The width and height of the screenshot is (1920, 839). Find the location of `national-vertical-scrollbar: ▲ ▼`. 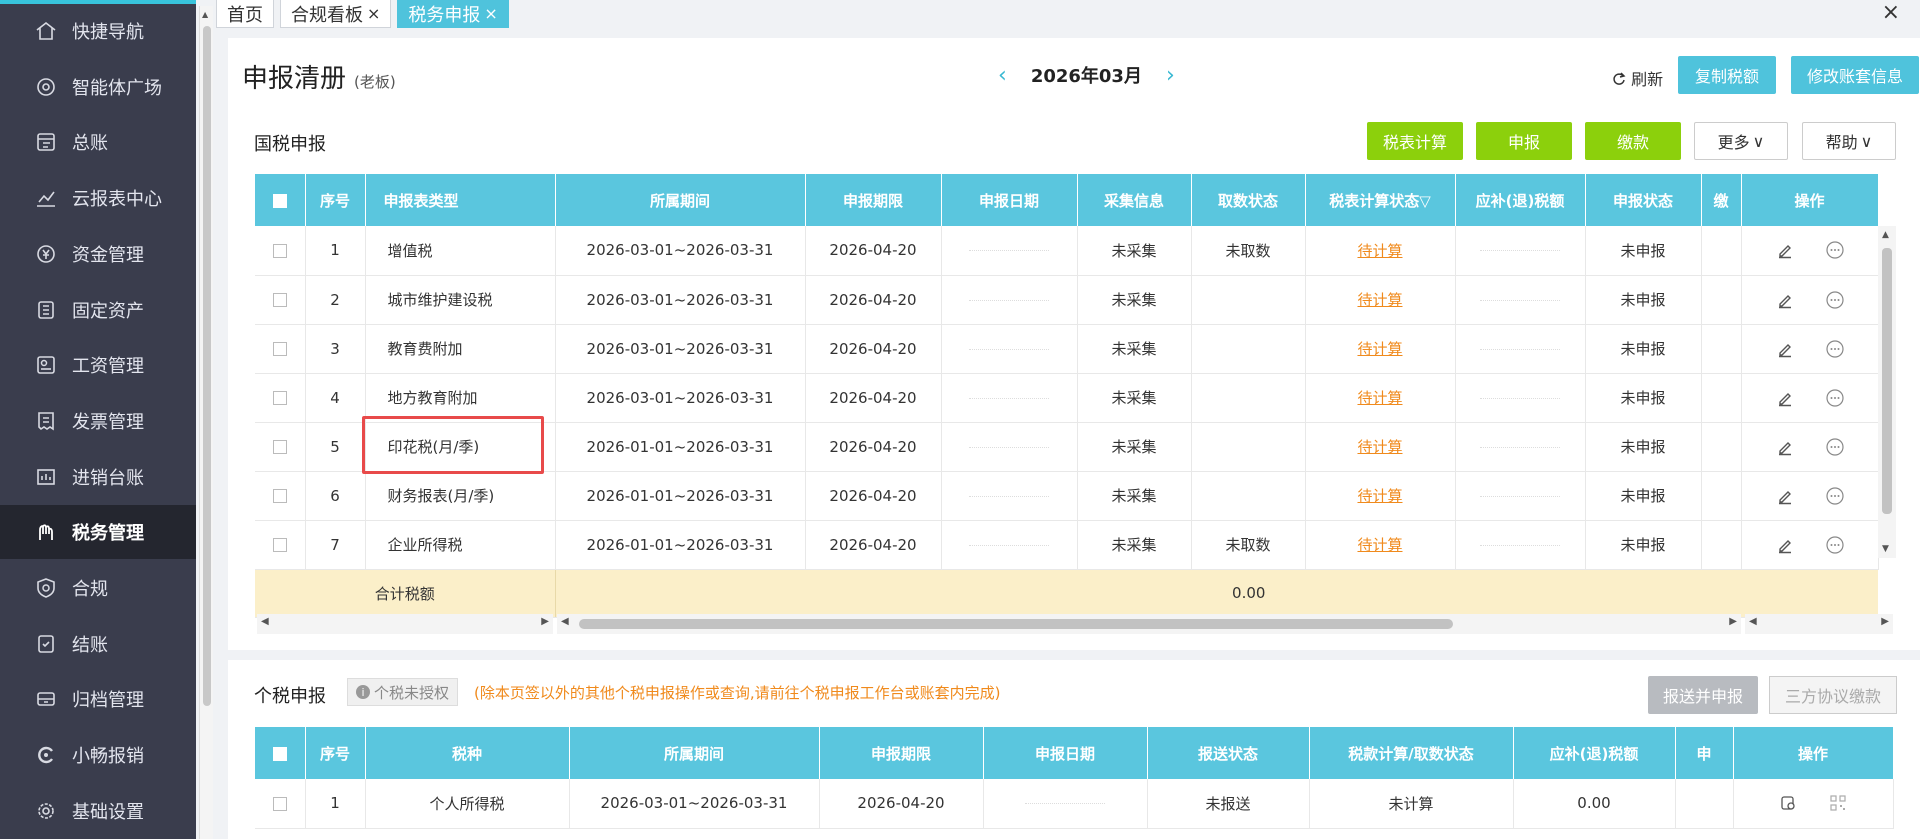

national-vertical-scrollbar: ▲ ▼ is located at coordinates (1887, 392).